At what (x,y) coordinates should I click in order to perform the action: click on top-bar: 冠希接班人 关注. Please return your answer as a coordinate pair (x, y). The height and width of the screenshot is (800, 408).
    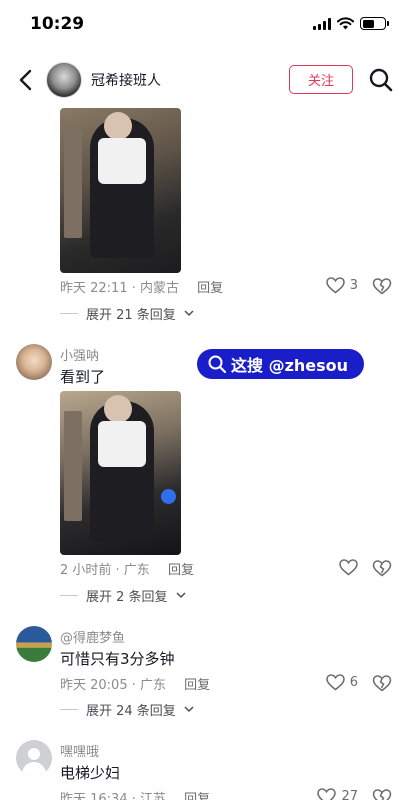
    Looking at the image, I should click on (204, 81).